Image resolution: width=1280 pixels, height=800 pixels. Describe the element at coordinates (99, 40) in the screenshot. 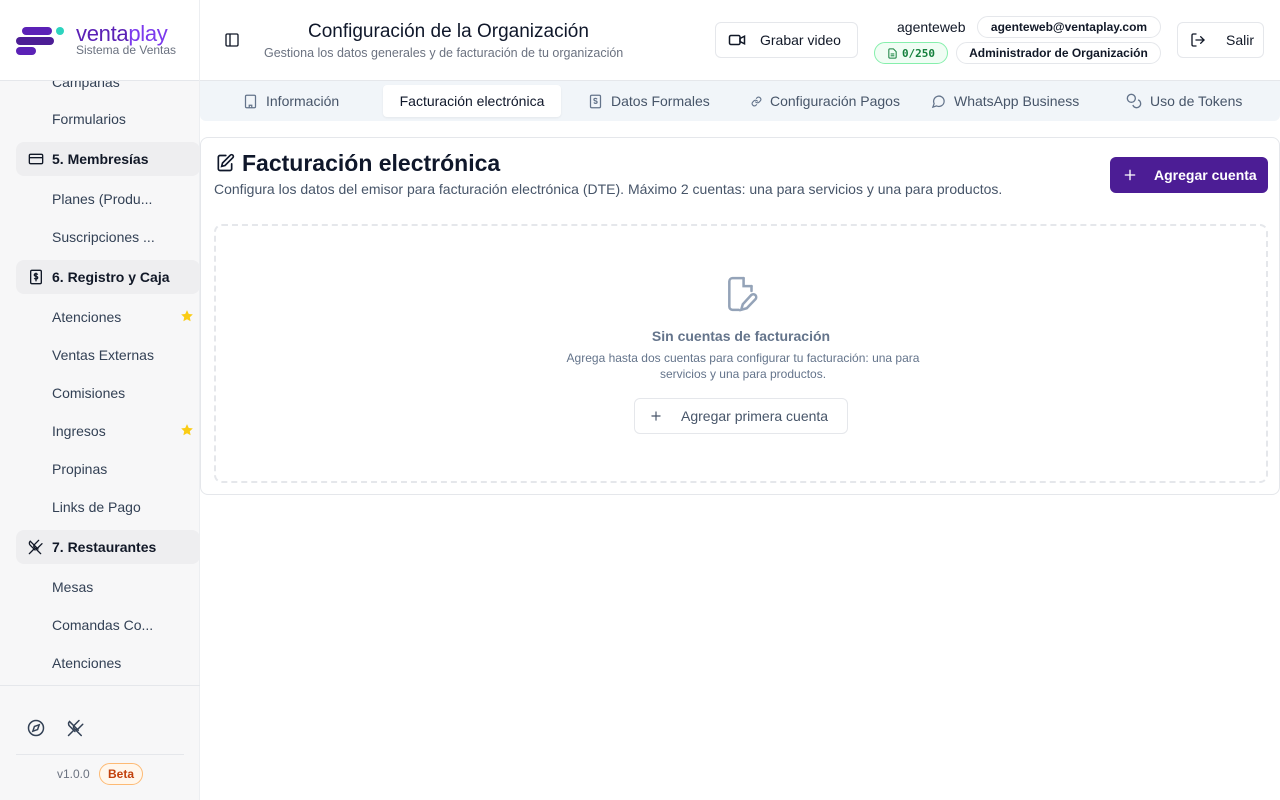

I see `brand-header: ventaplay Sistema de Ventas` at that location.